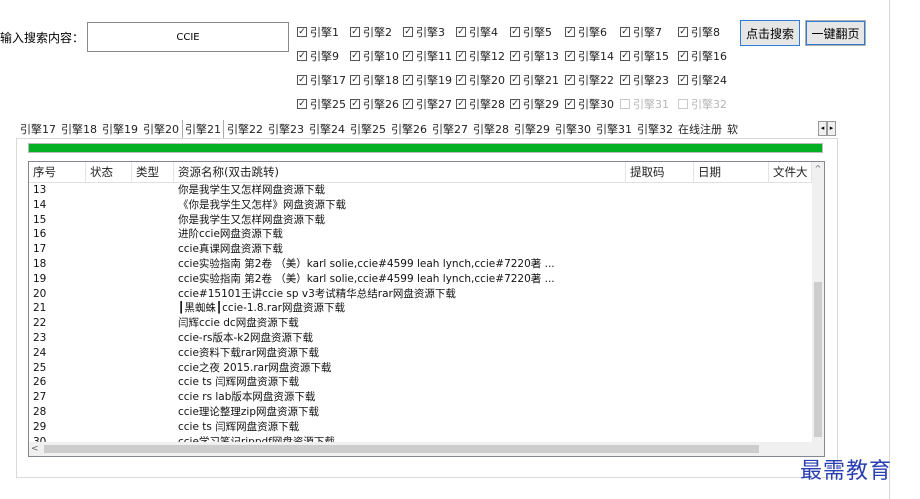 The width and height of the screenshot is (920, 499). What do you see at coordinates (153, 172) in the screenshot?
I see `column-header: 类型` at bounding box center [153, 172].